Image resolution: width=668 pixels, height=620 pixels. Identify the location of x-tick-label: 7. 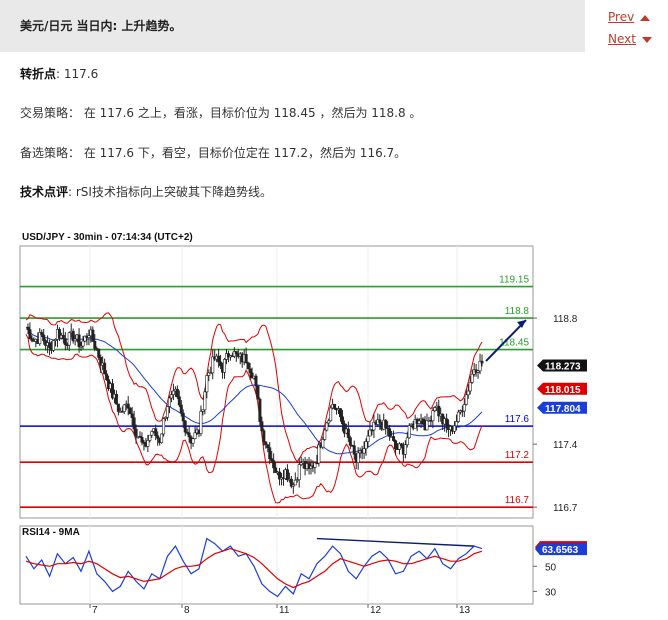
(95, 609).